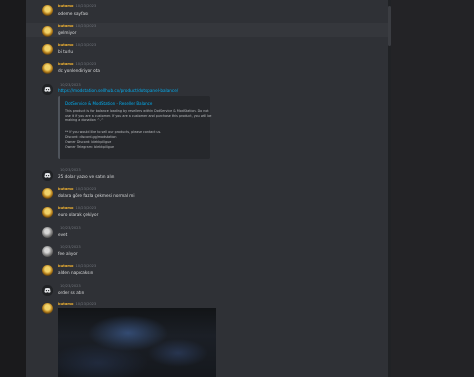 This screenshot has width=474, height=377. Describe the element at coordinates (89, 147) in the screenshot. I see `embed-description-line: Owner Telegram: blekkpiligue` at that location.